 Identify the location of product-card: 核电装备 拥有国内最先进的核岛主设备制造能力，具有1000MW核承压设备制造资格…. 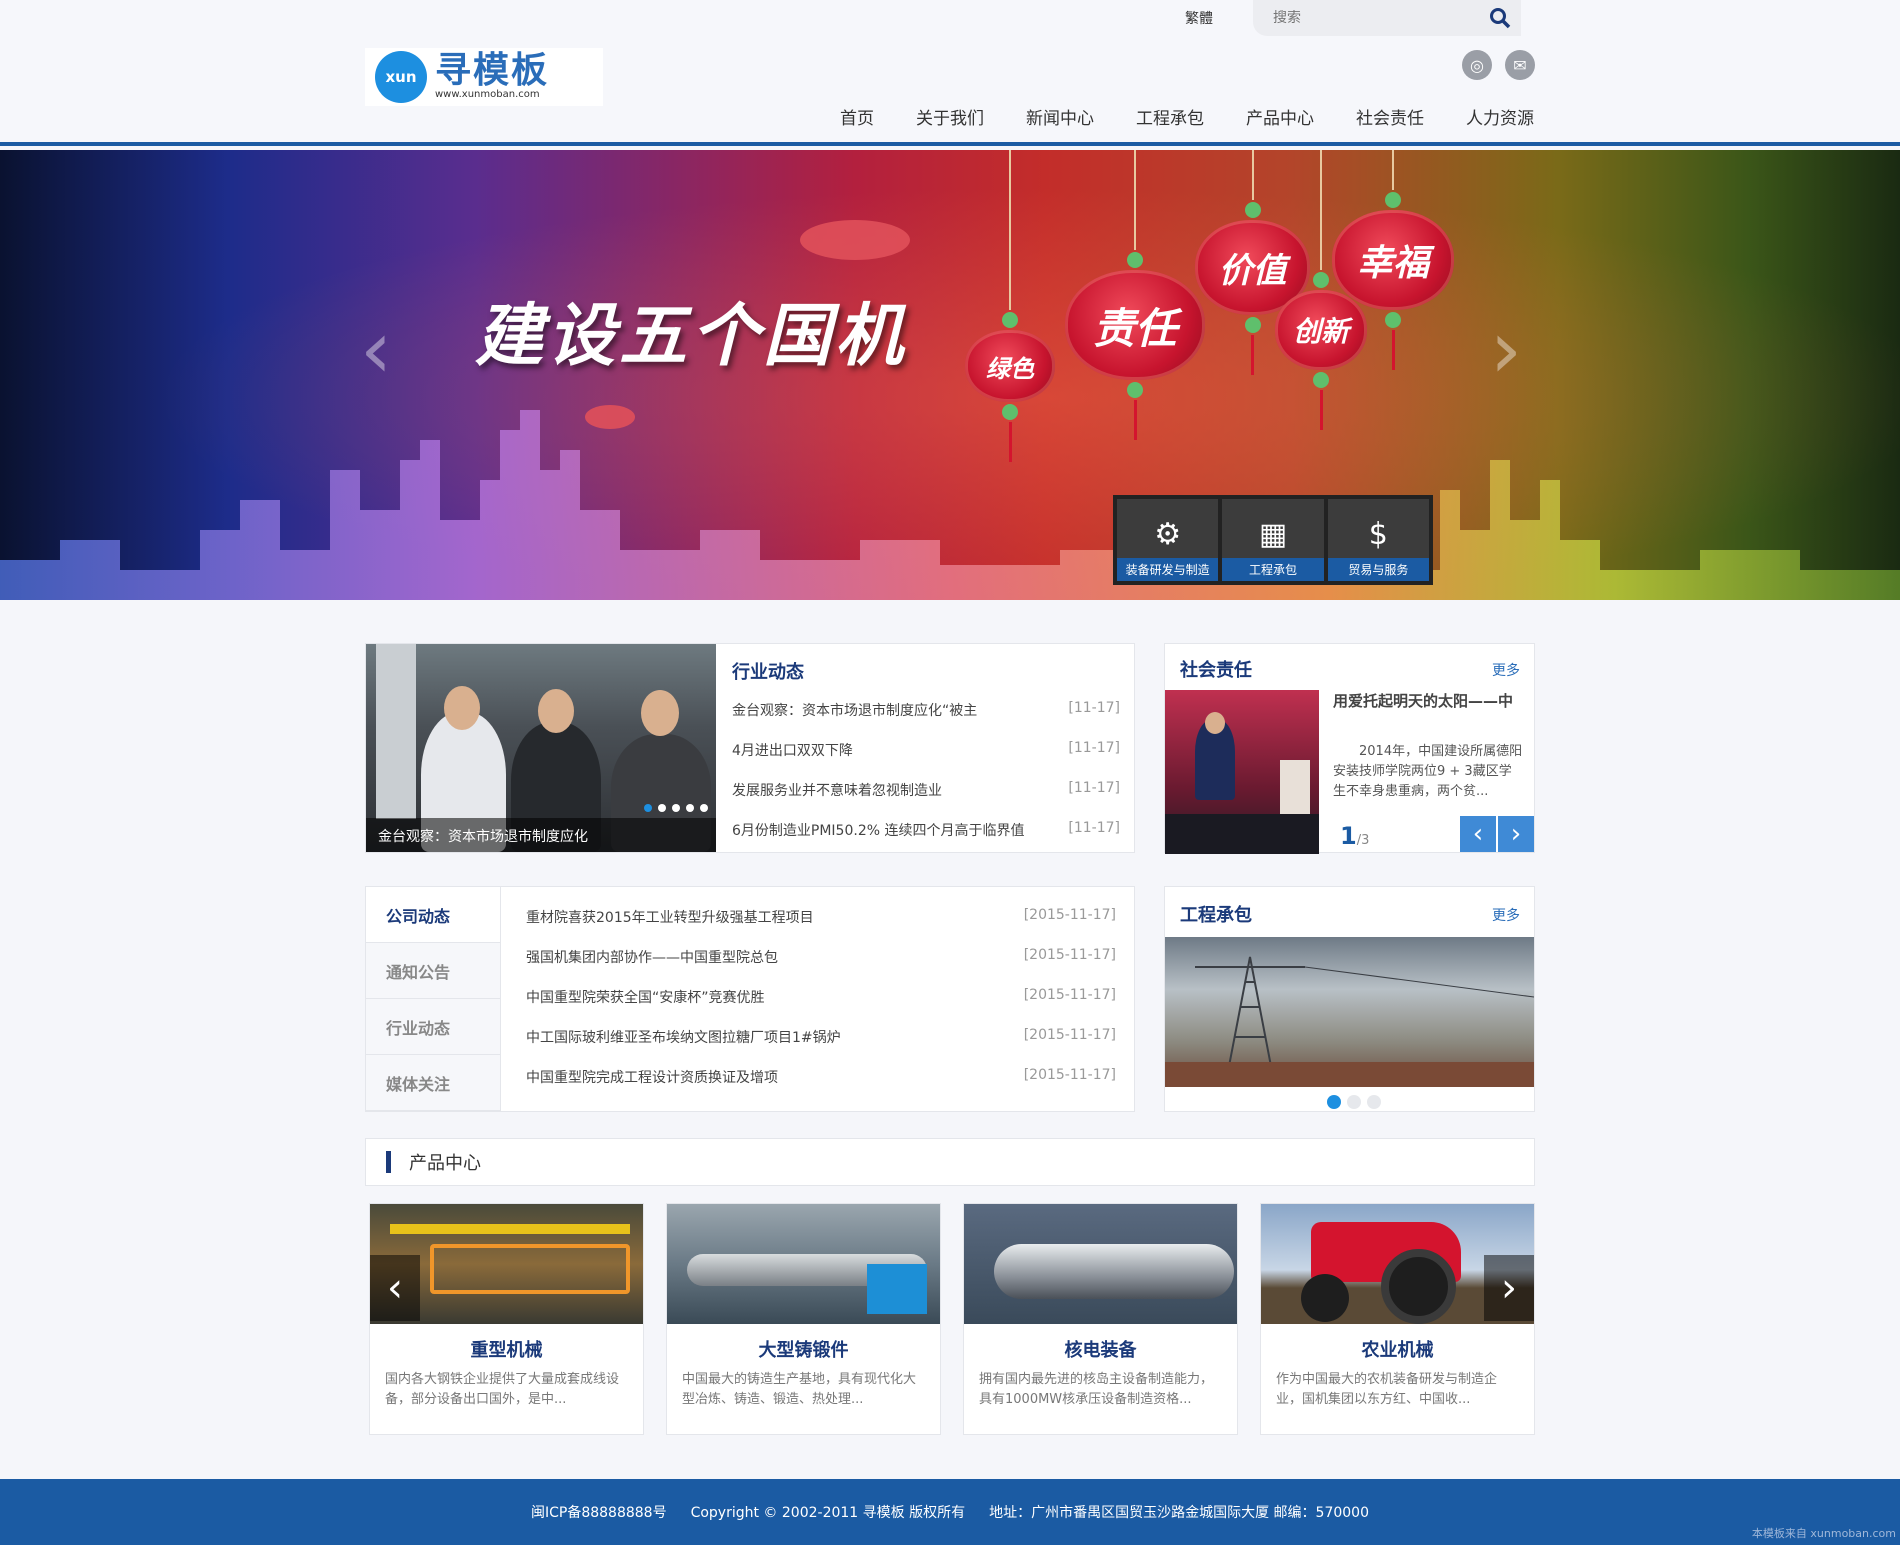
(1100, 1319).